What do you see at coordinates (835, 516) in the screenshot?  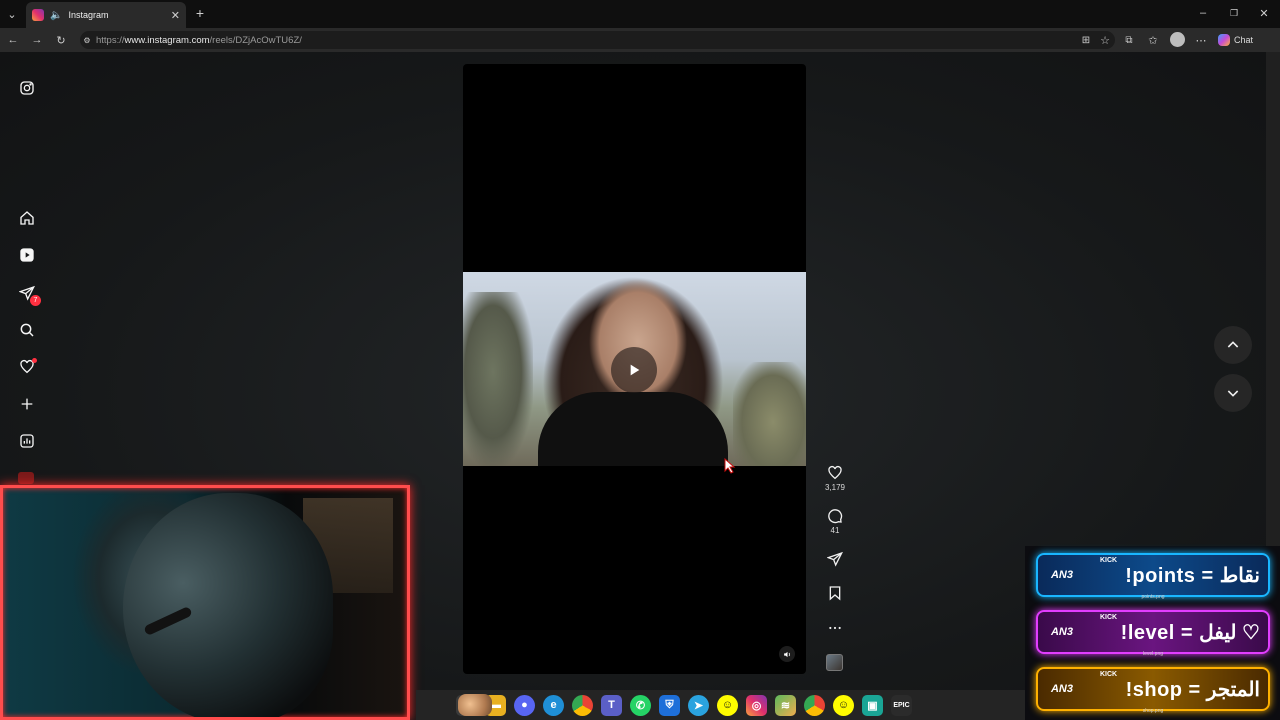 I see `comment-icon` at bounding box center [835, 516].